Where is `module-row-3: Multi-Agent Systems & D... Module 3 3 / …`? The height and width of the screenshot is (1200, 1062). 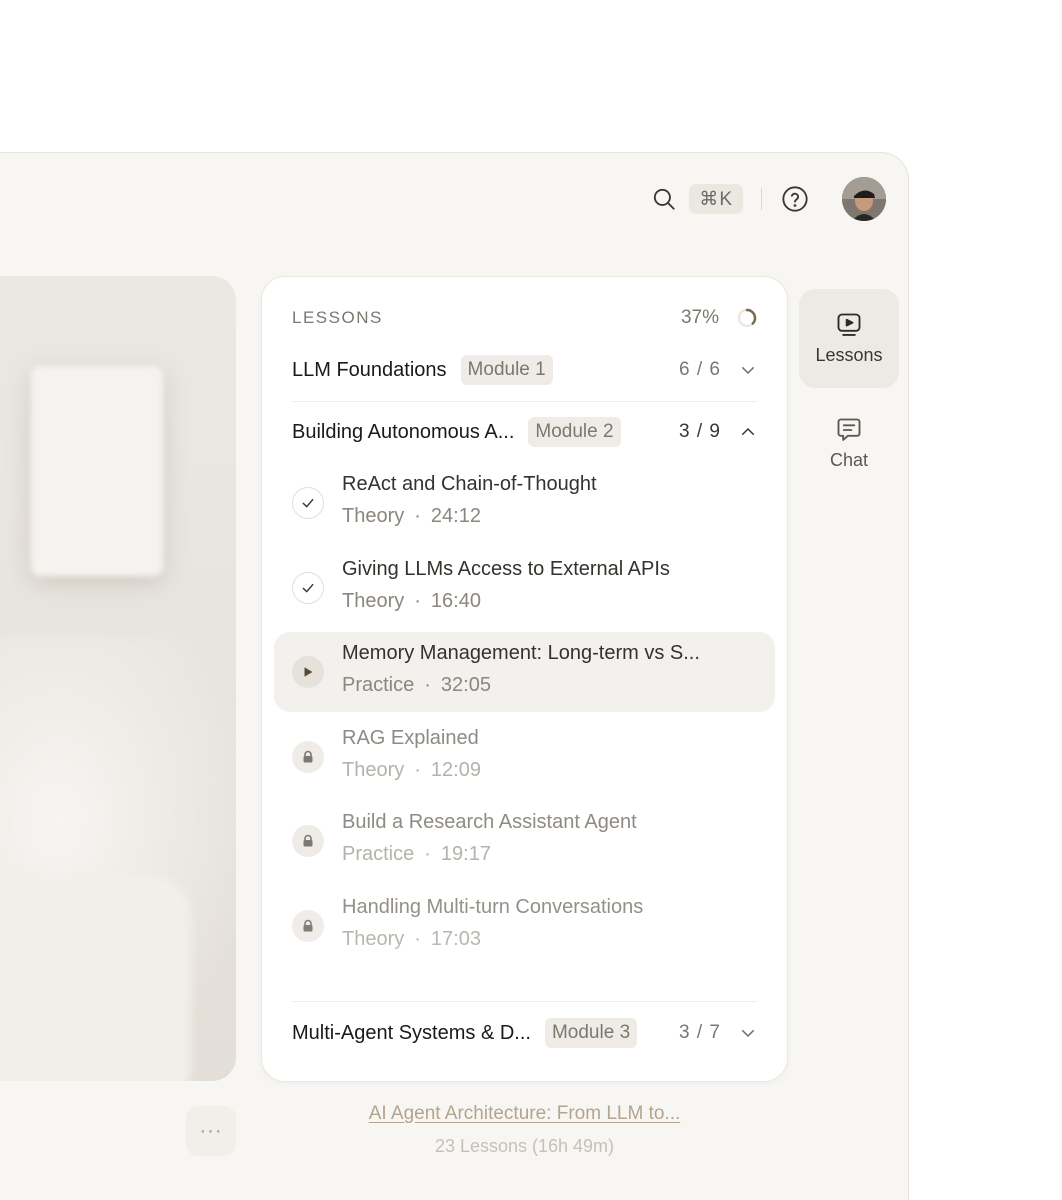
module-row-3: Multi-Agent Systems & D... Module 3 3 / … is located at coordinates (524, 1033).